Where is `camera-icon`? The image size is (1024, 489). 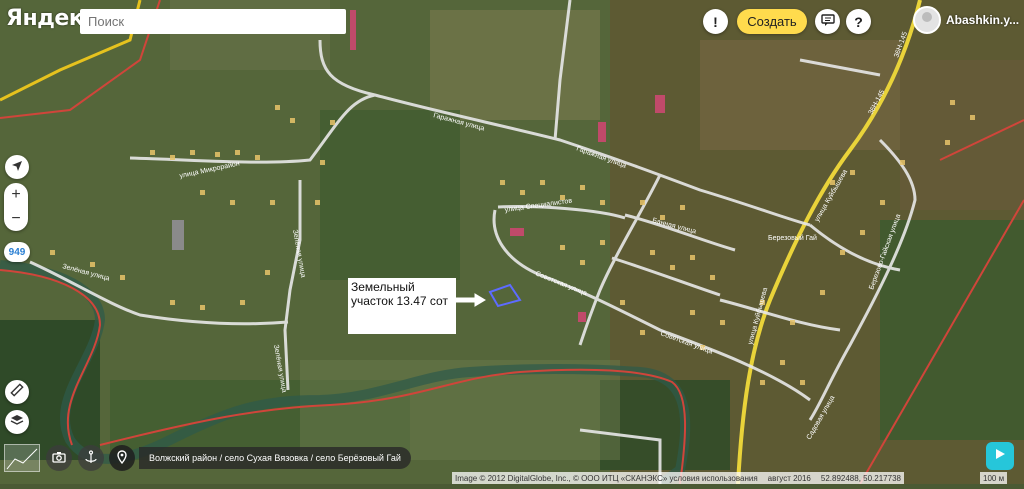 camera-icon is located at coordinates (59, 458).